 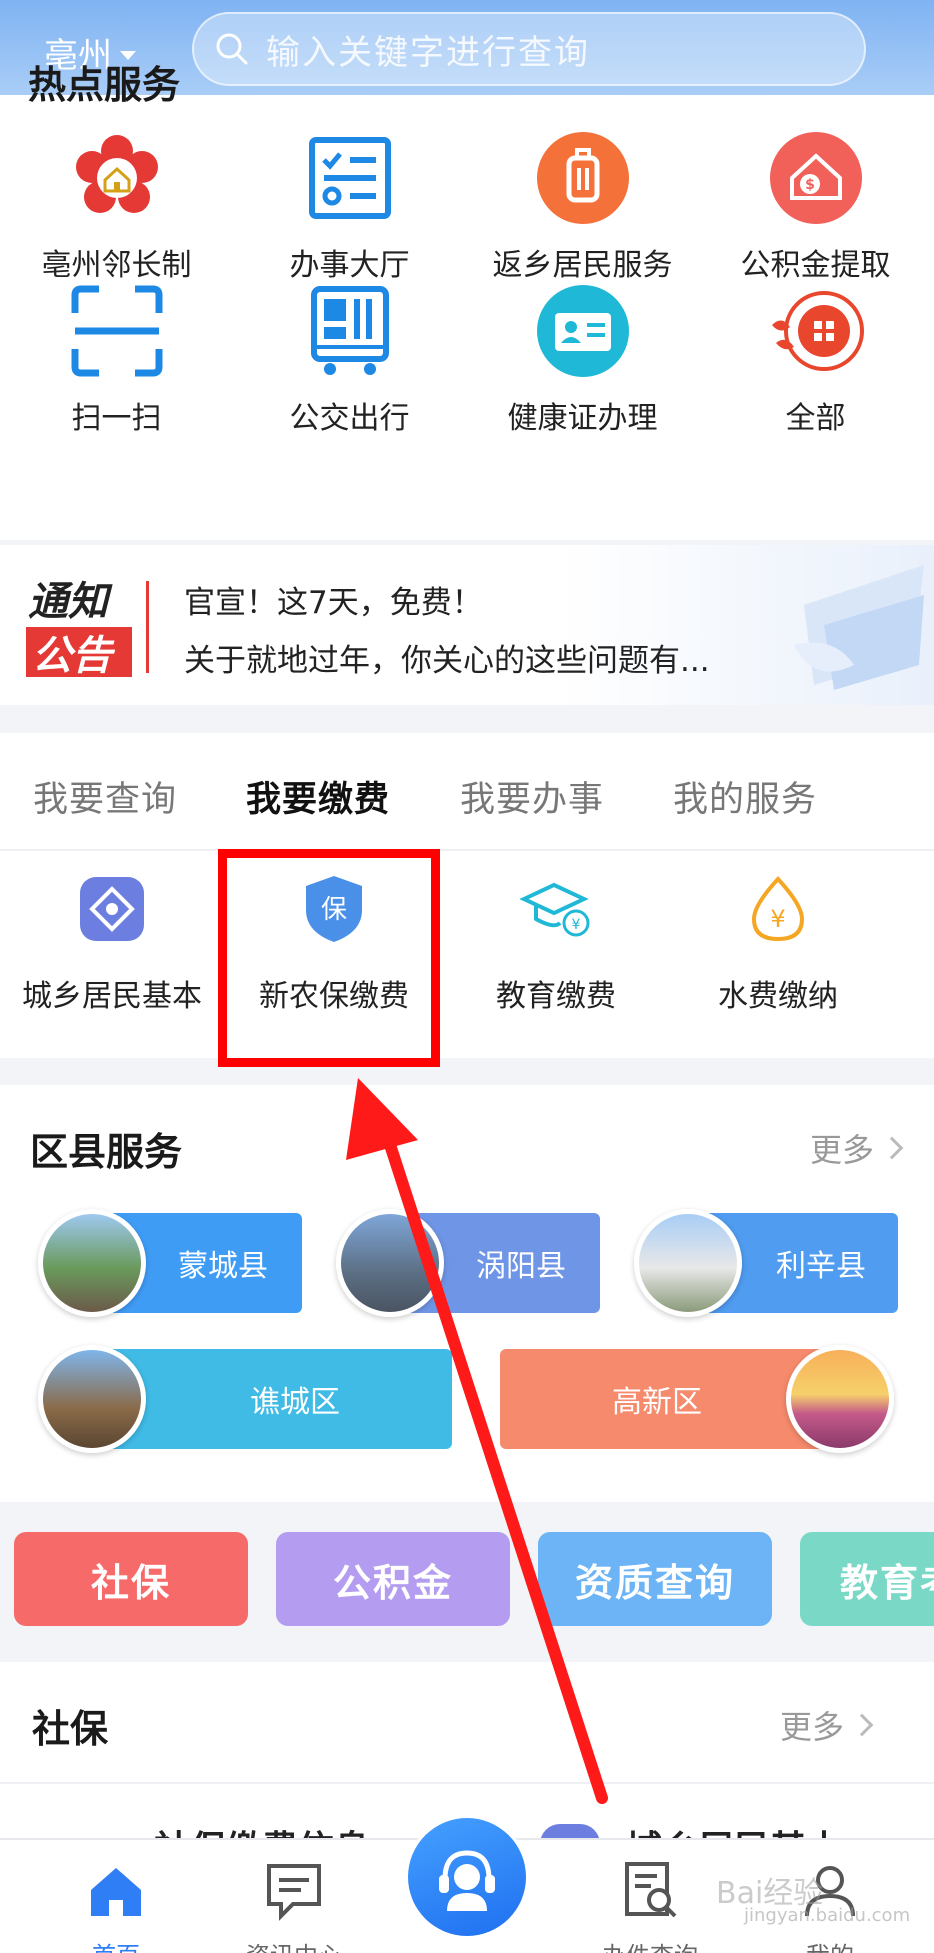 I want to click on notice-divider, so click(x=147, y=627).